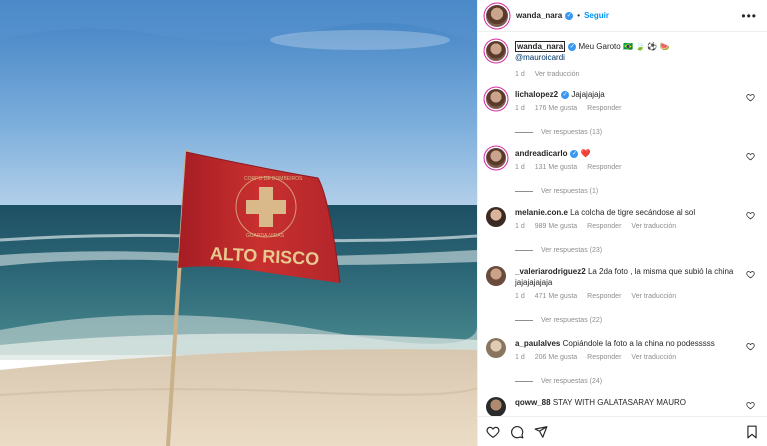  I want to click on comment-text: ❤️, so click(585, 153).